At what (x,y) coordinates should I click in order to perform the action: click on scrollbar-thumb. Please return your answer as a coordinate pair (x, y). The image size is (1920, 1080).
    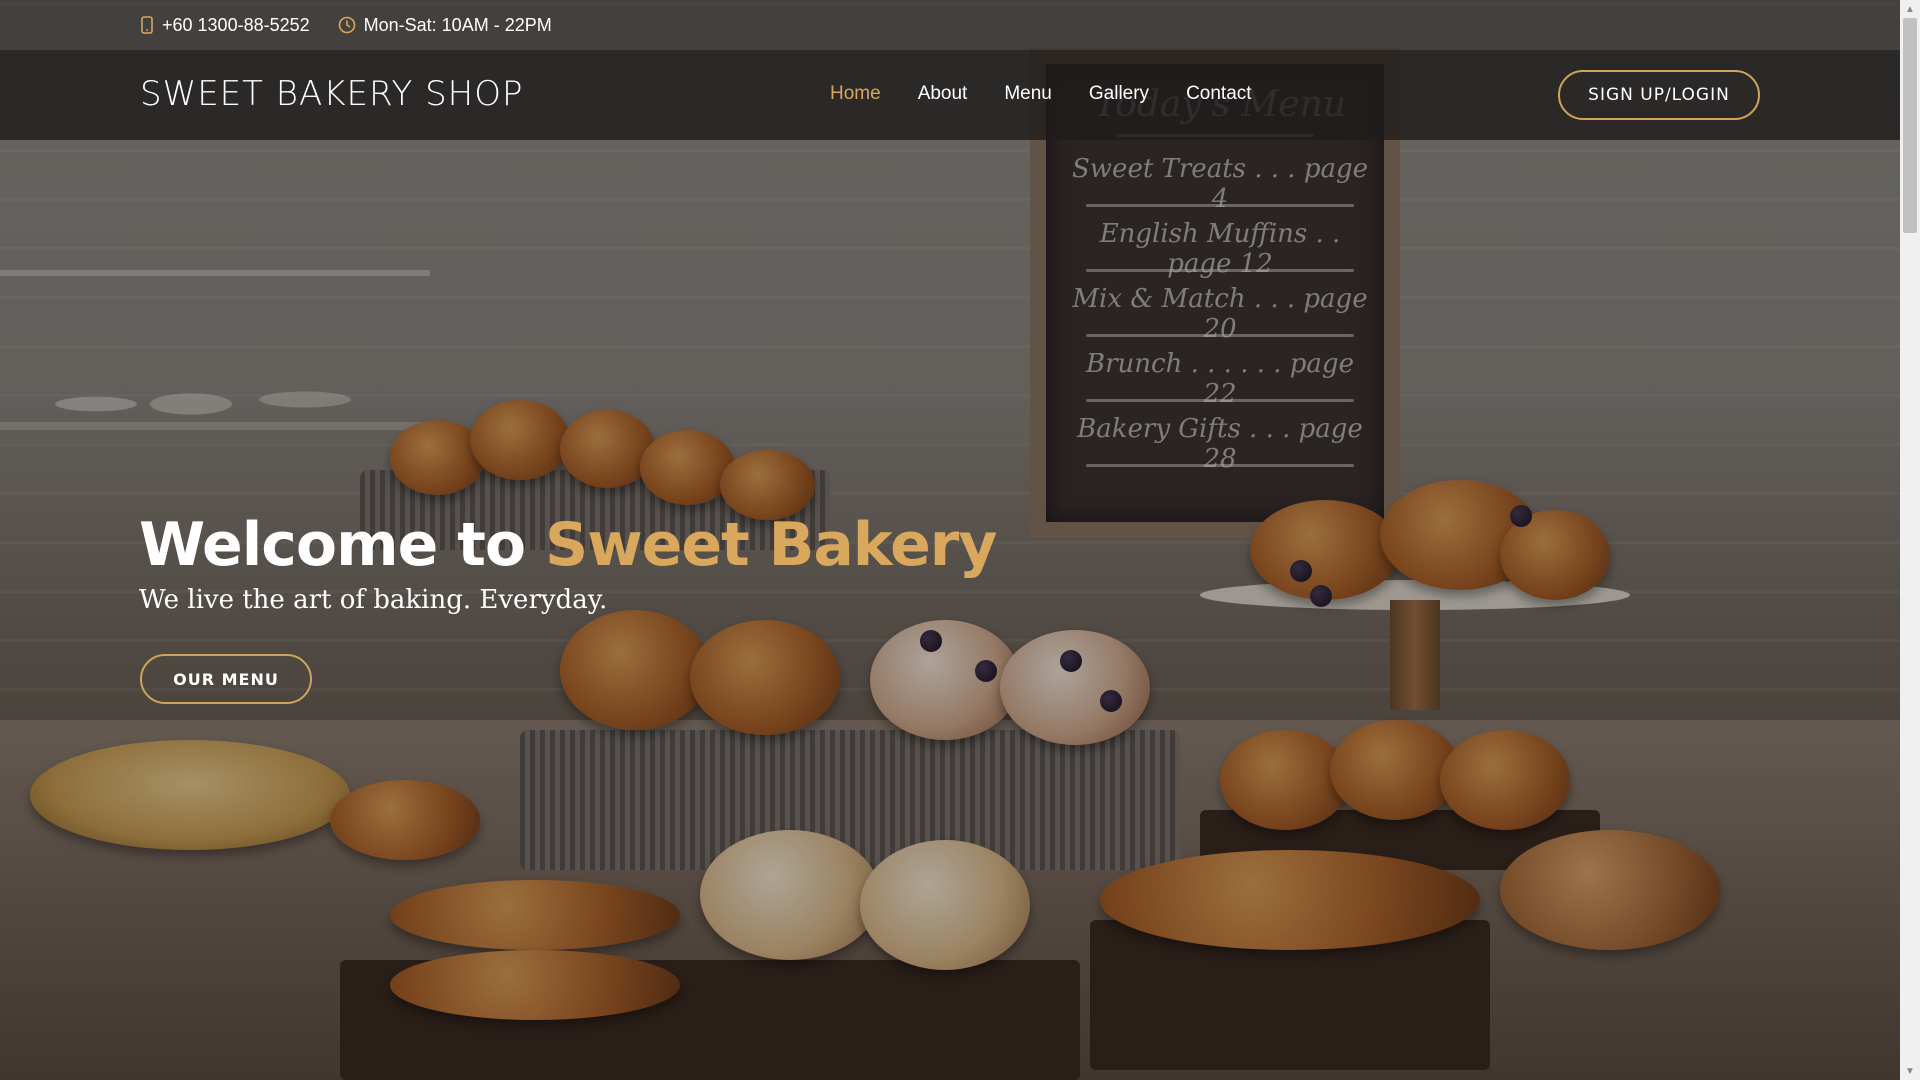
    Looking at the image, I should click on (1910, 125).